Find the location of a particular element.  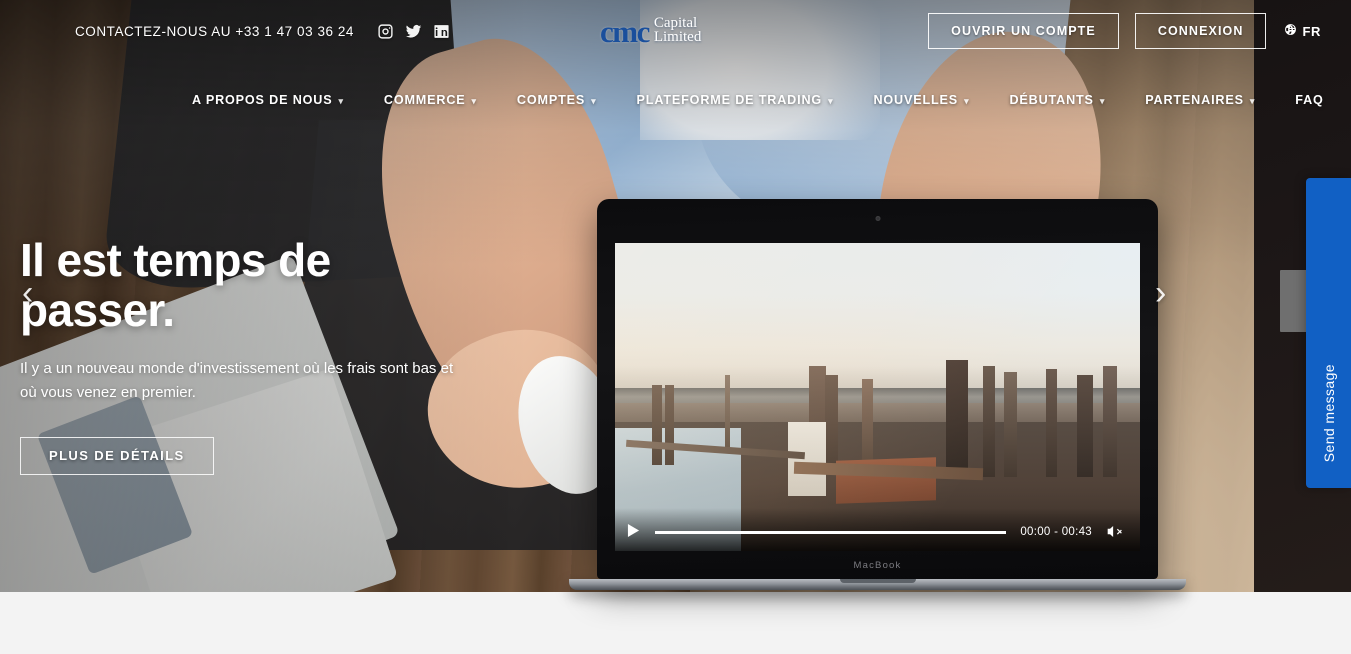

play-icon is located at coordinates (635, 532).